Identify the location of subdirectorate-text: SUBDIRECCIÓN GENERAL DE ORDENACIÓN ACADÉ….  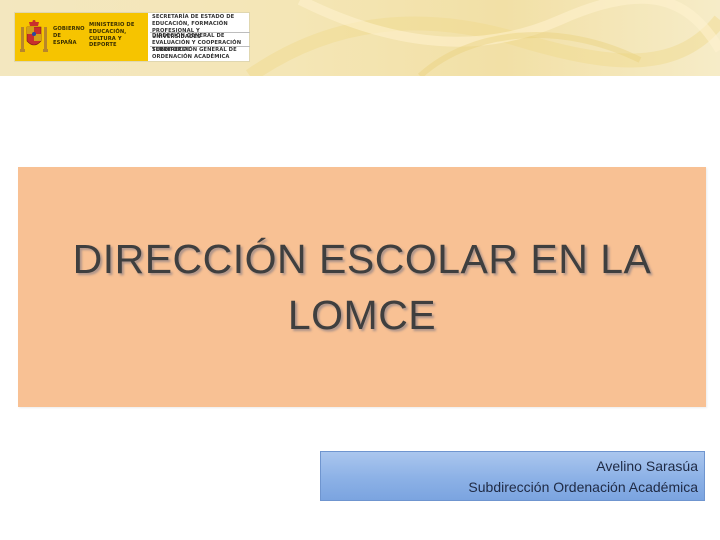
(194, 53).